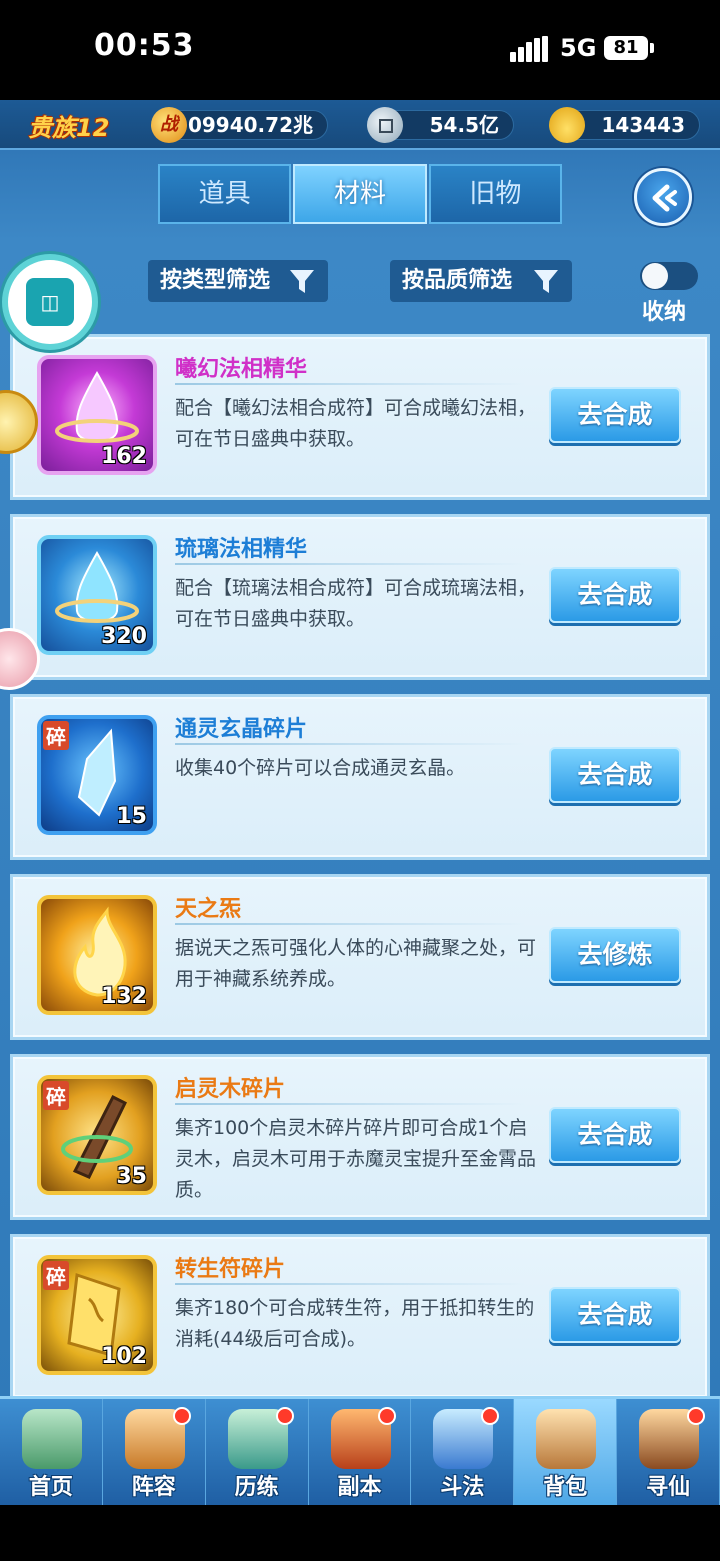 The width and height of the screenshot is (720, 1561). I want to click on cube-logo-icon: ◫, so click(50, 302).